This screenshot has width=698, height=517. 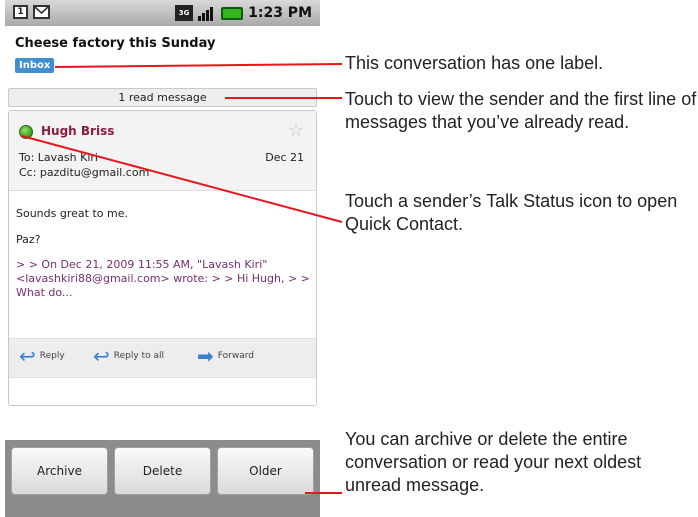 What do you see at coordinates (162, 471) in the screenshot?
I see `delete-button: Delete` at bounding box center [162, 471].